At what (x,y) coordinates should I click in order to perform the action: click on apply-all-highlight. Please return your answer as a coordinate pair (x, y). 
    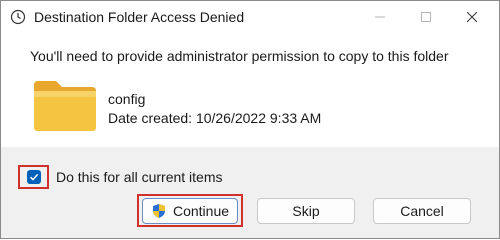
    Looking at the image, I should click on (33, 177).